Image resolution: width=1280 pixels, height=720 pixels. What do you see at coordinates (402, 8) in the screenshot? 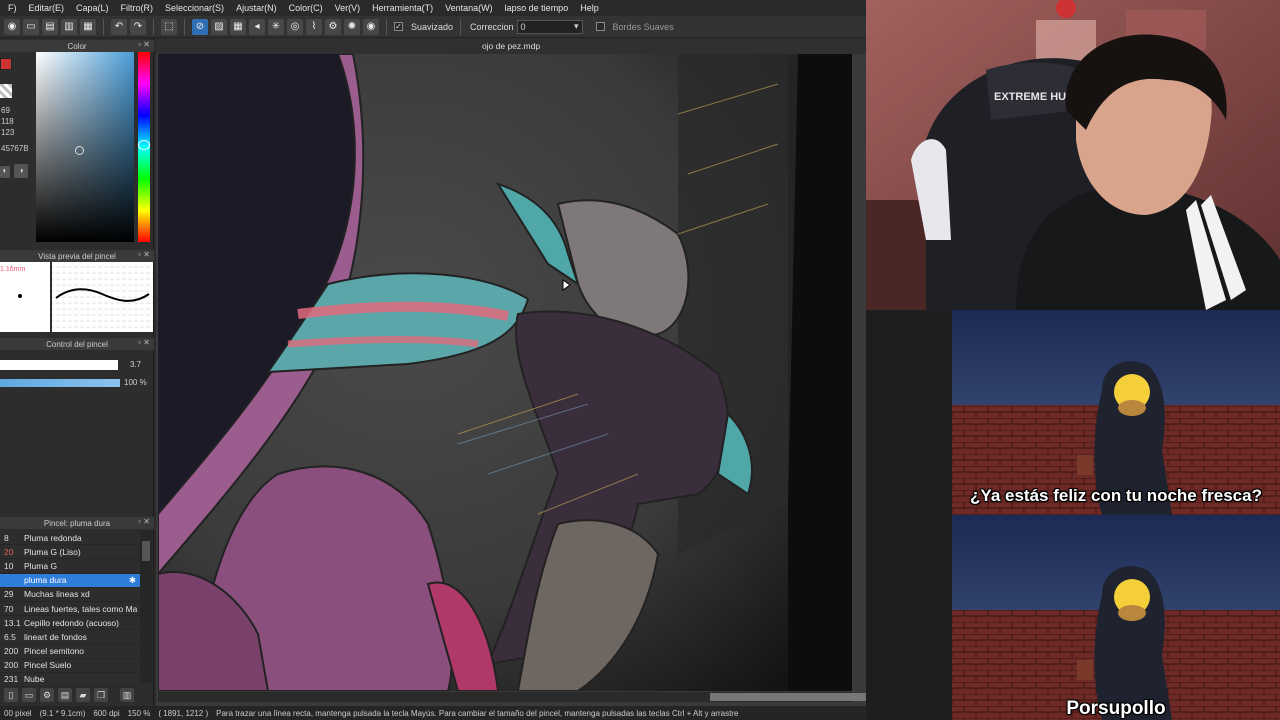
I see `menu-tool: Herramienta(T)` at bounding box center [402, 8].